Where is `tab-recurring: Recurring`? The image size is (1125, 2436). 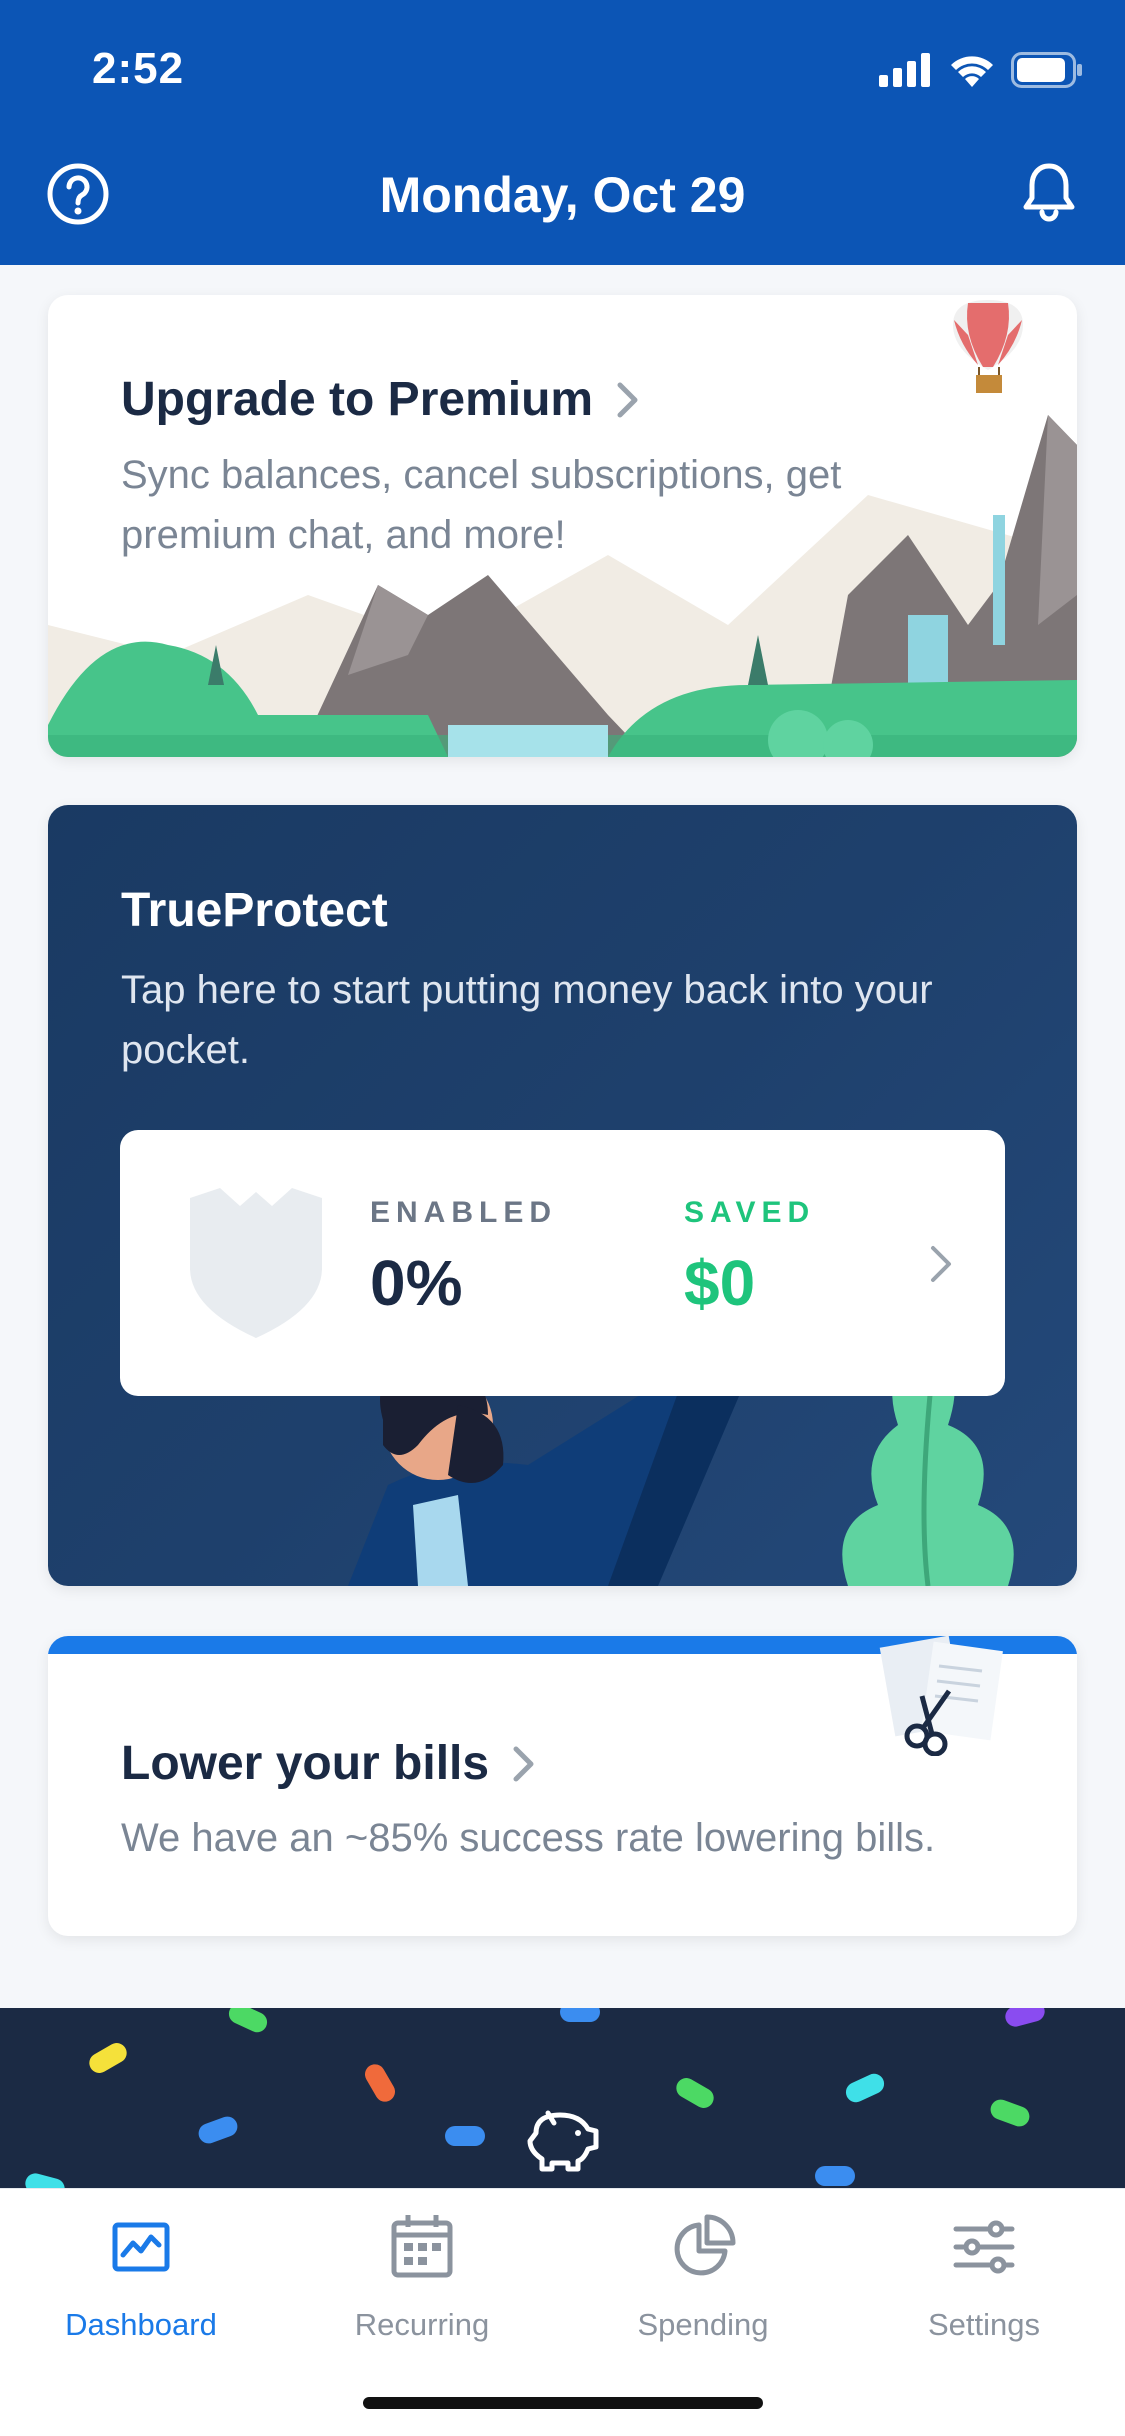
tab-recurring: Recurring is located at coordinates (422, 2277).